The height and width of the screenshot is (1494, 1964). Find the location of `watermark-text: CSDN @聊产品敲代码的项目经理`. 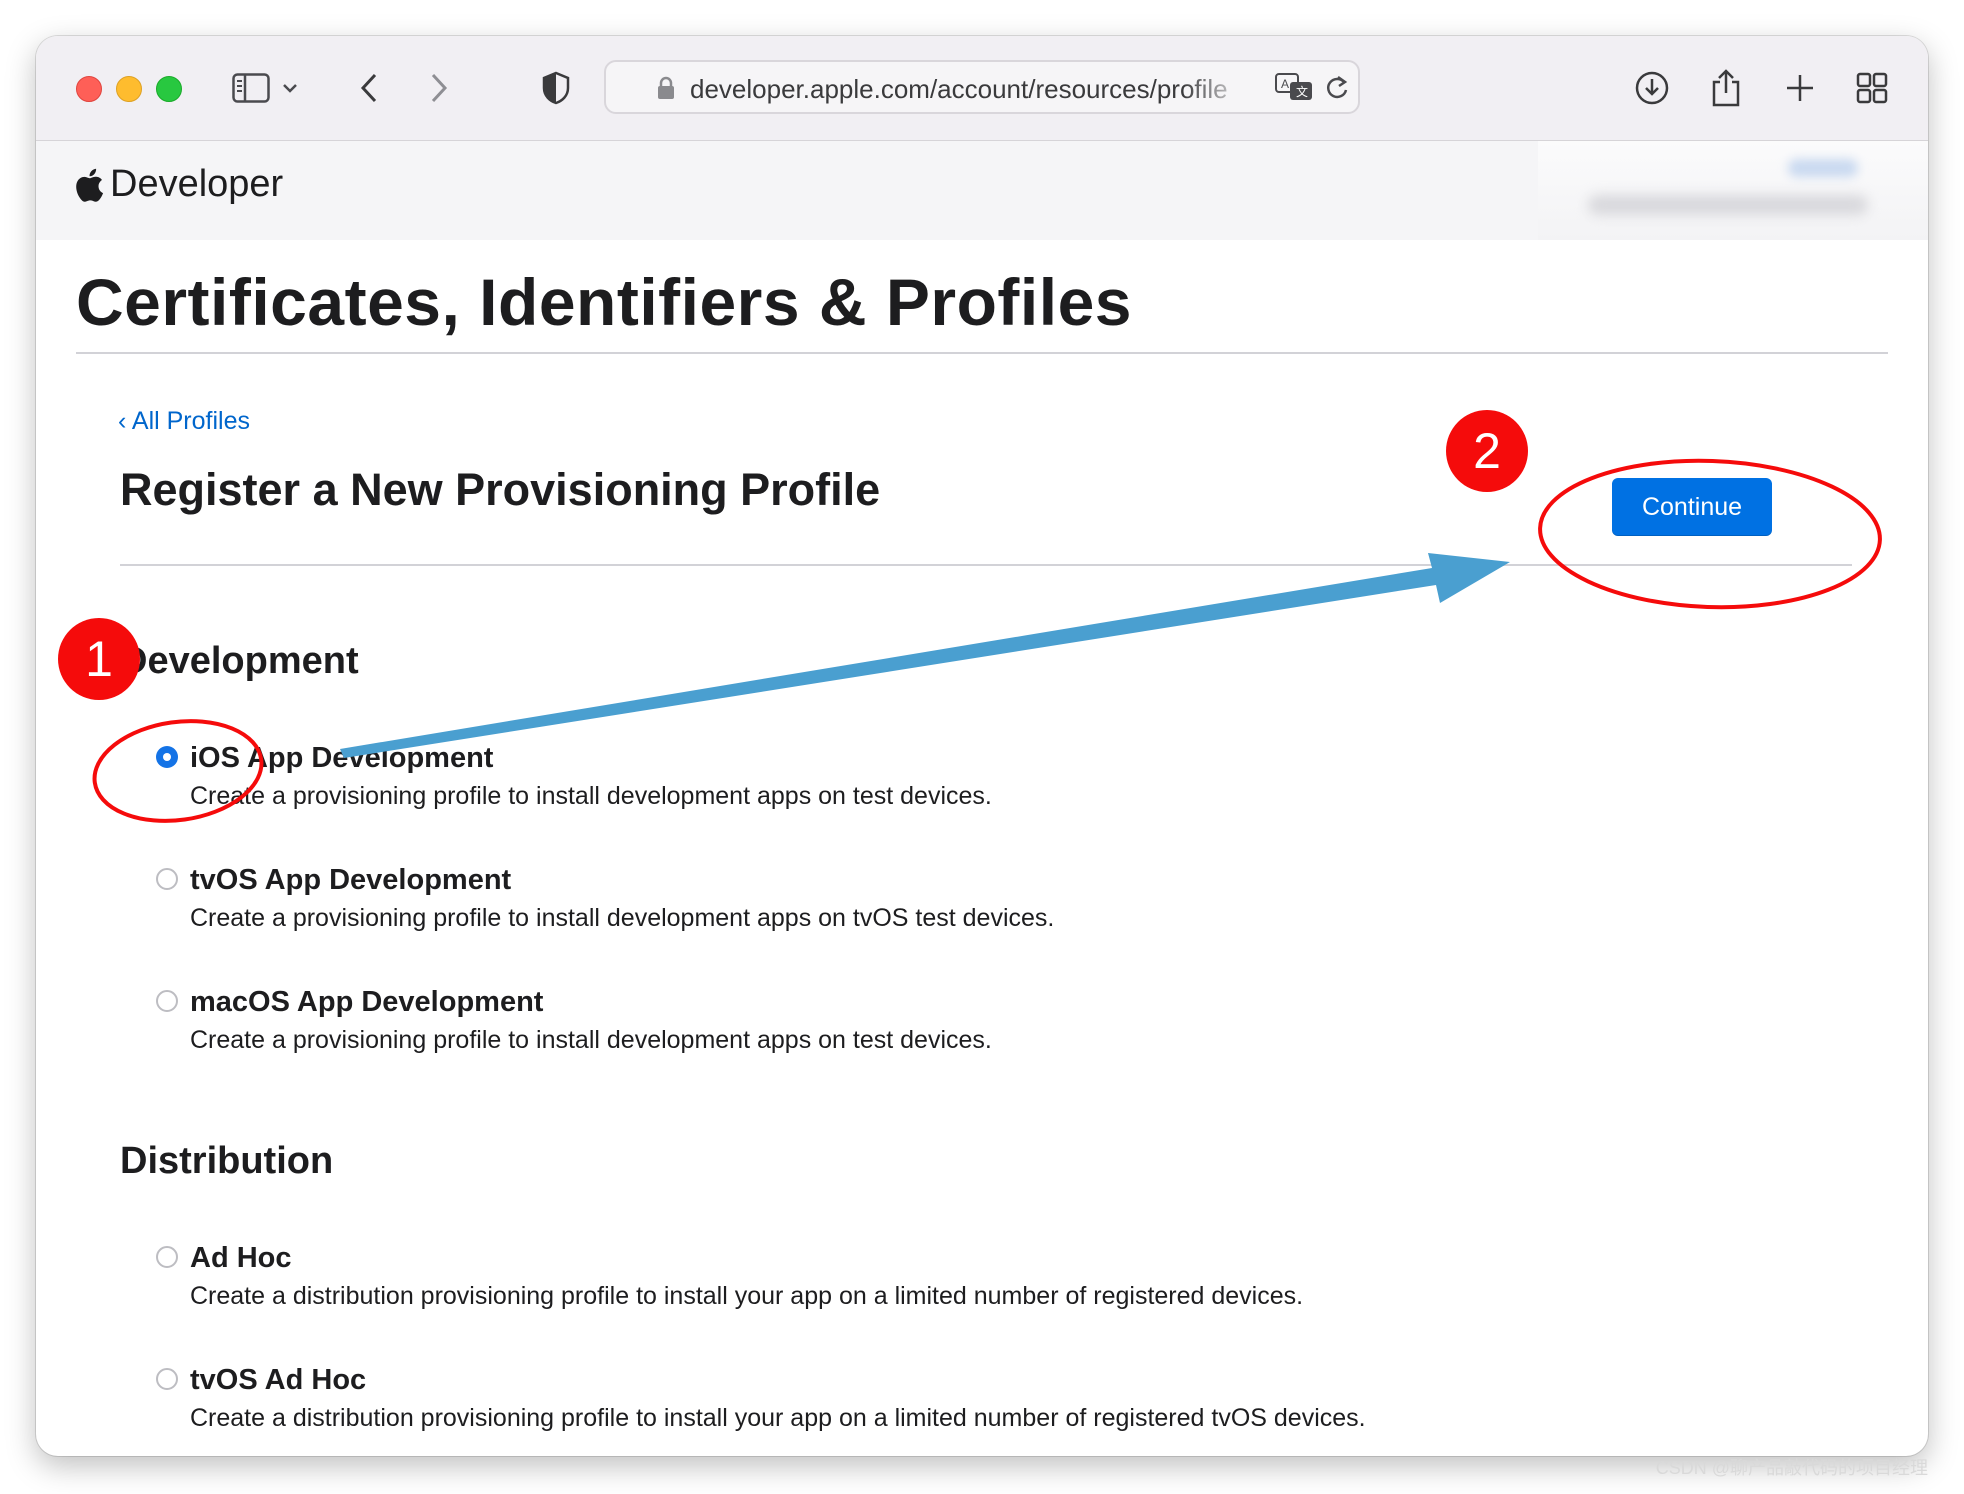

watermark-text: CSDN @聊产品敲代码的项目经理 is located at coordinates (1791, 1468).